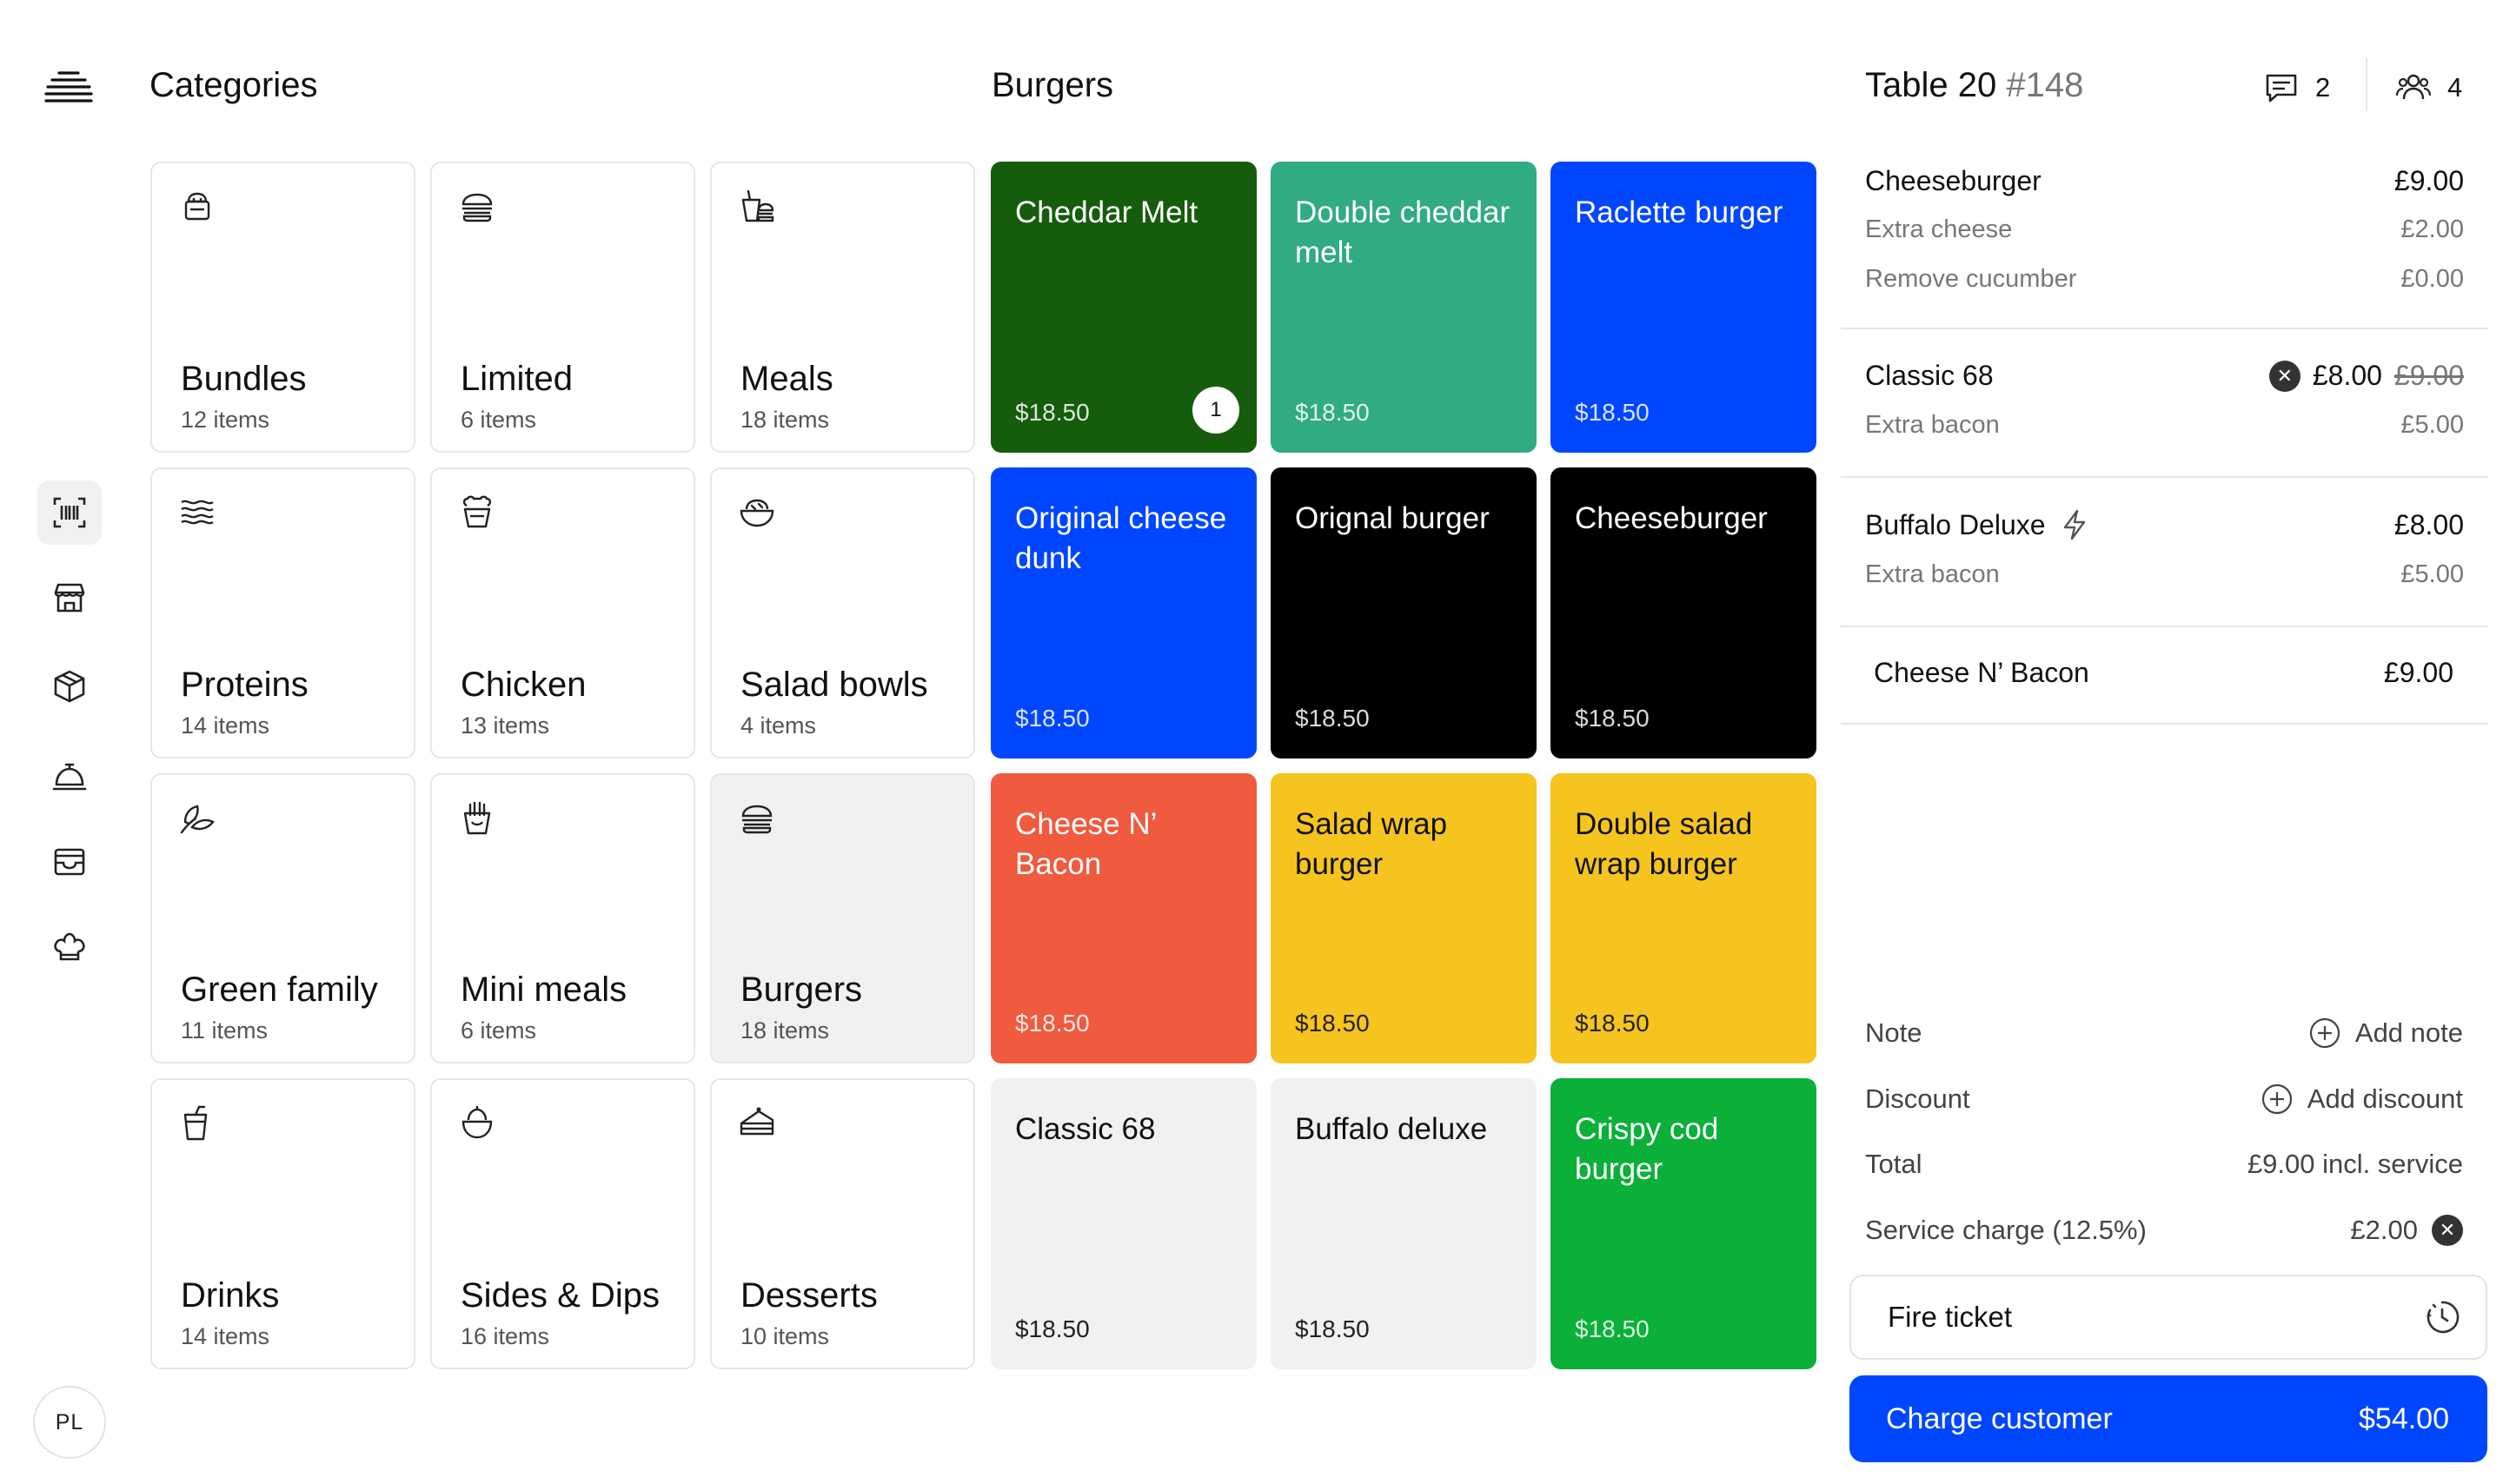 This screenshot has width=2503, height=1484. I want to click on modifier-name: Extra cheese, so click(1939, 229).